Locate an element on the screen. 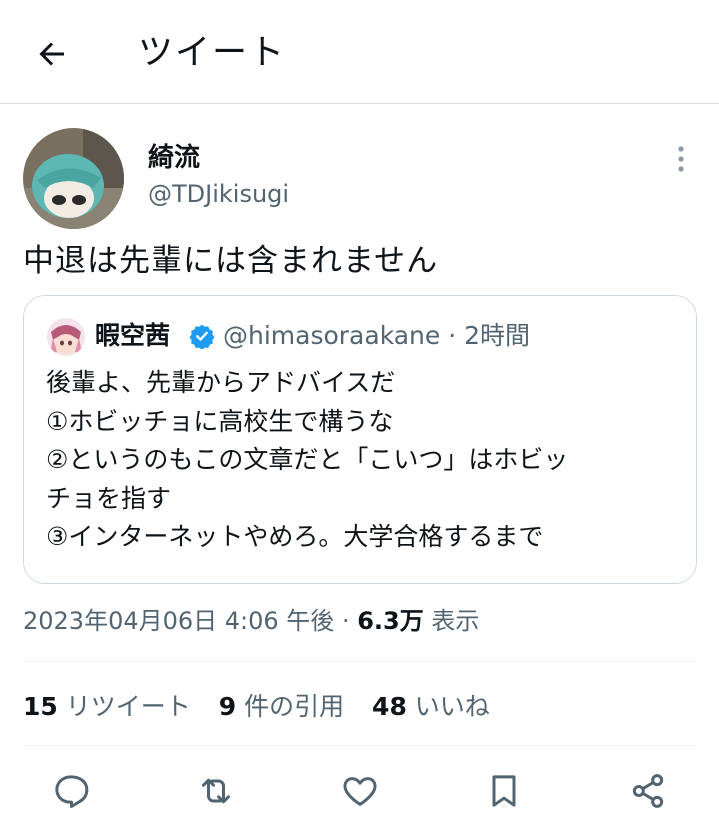 This screenshot has width=719, height=835. like-button is located at coordinates (360, 791).